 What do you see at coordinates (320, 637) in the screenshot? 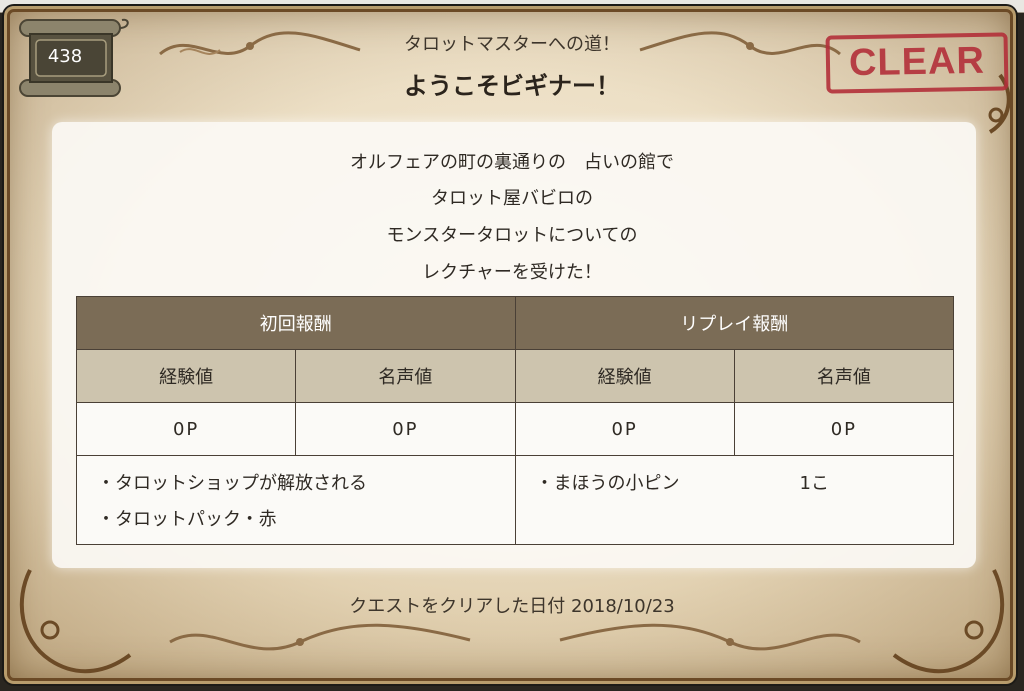
I see `flourish-bottom-left` at bounding box center [320, 637].